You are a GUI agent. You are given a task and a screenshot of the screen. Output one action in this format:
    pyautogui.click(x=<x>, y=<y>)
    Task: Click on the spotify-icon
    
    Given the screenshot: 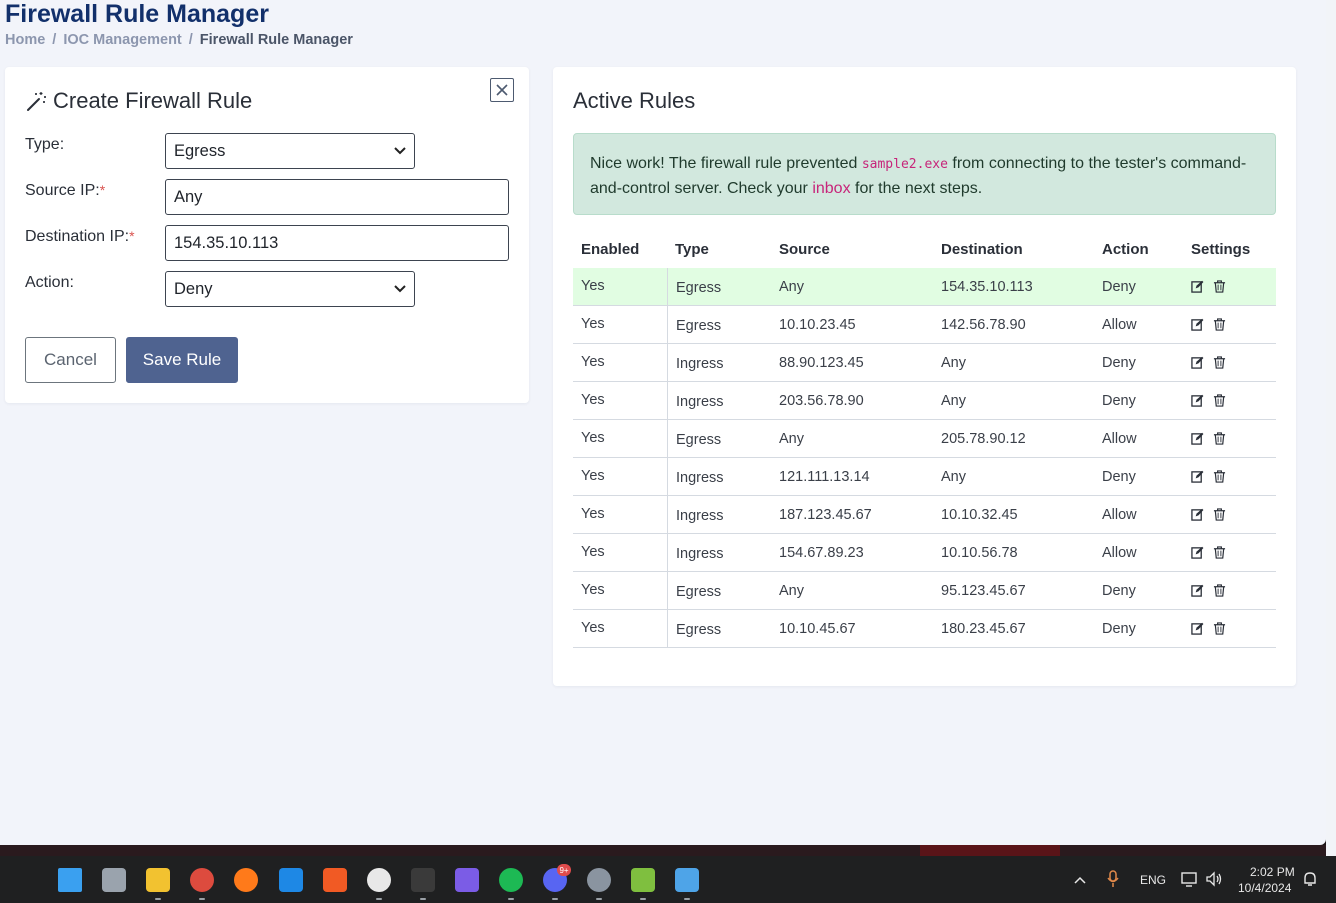 What is the action you would take?
    pyautogui.click(x=511, y=880)
    